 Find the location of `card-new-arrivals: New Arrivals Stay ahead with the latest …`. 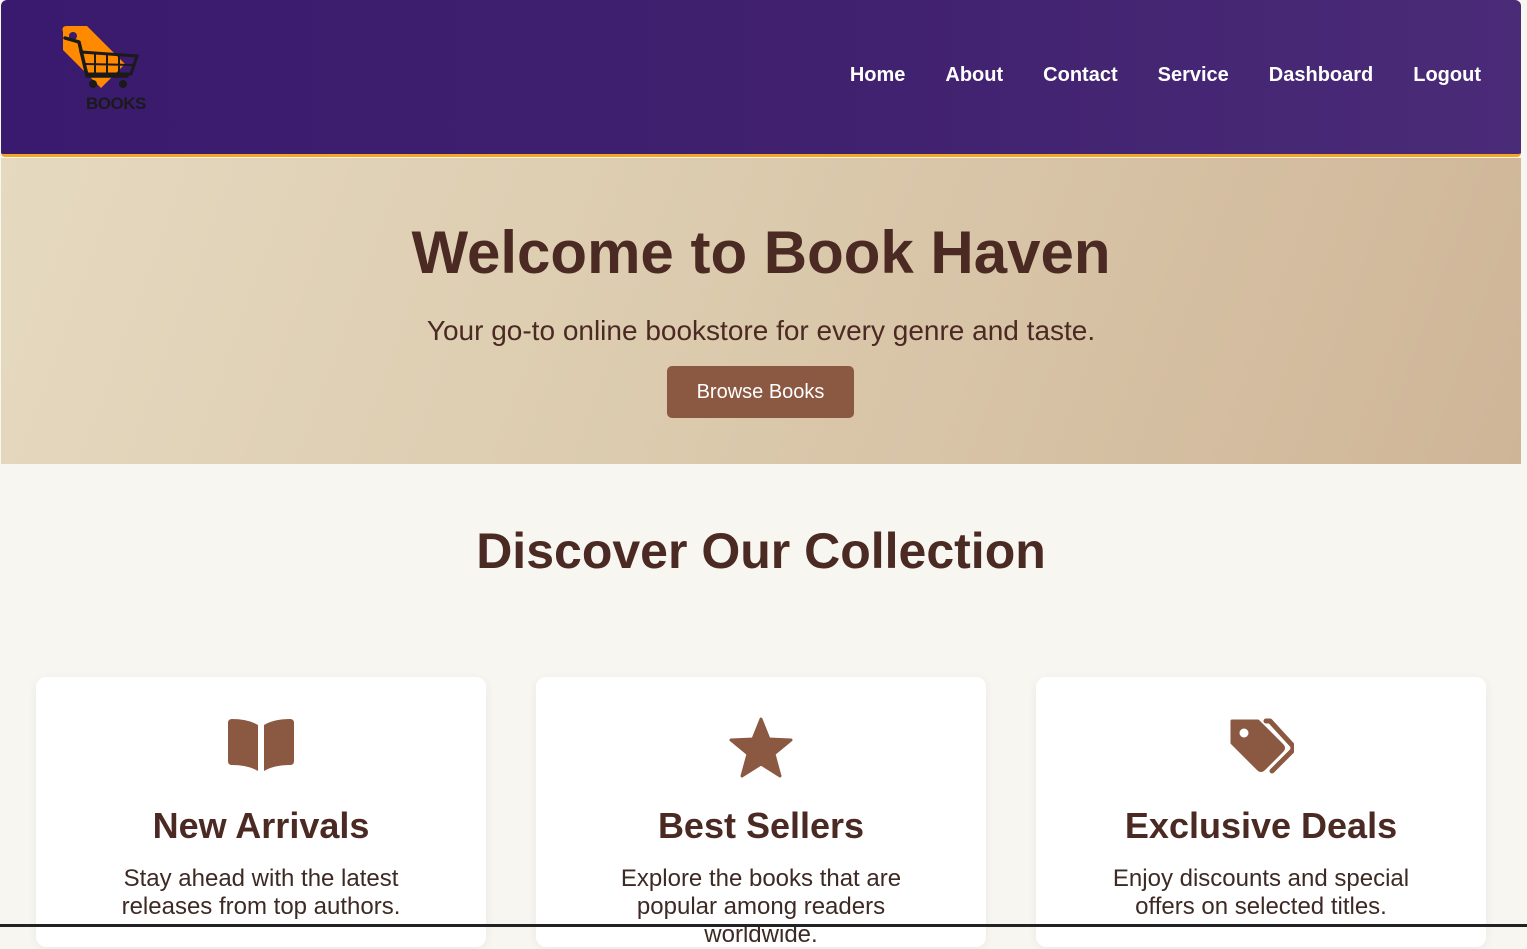

card-new-arrivals: New Arrivals Stay ahead with the latest … is located at coordinates (261, 812).